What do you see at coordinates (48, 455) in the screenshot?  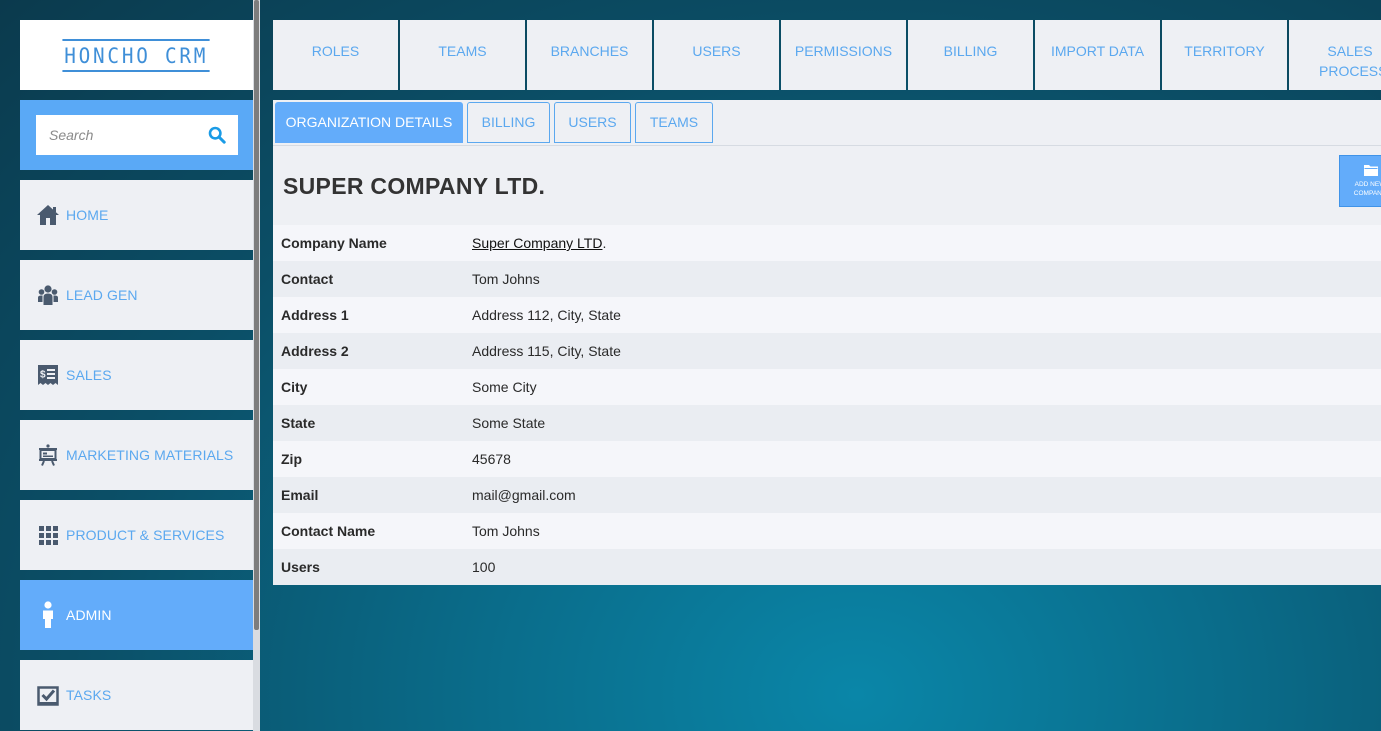 I see `presentation-board-icon` at bounding box center [48, 455].